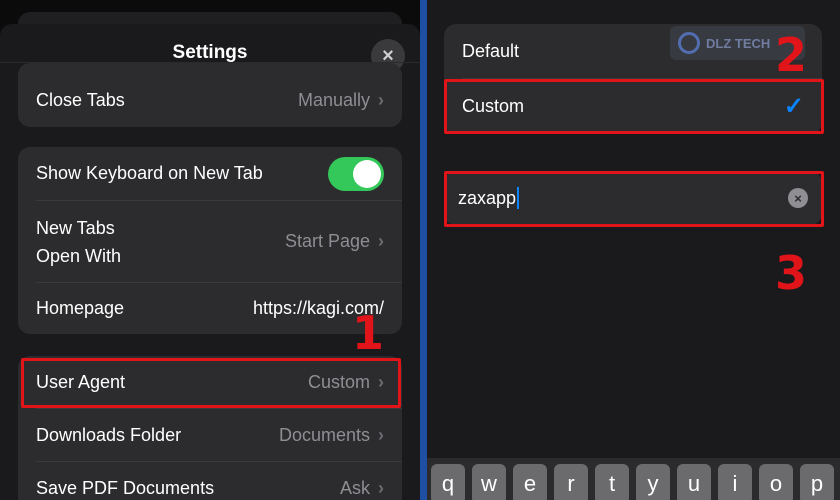 This screenshot has width=840, height=500. What do you see at coordinates (79, 255) in the screenshot?
I see `new-tabs-label-line2: Open With` at bounding box center [79, 255].